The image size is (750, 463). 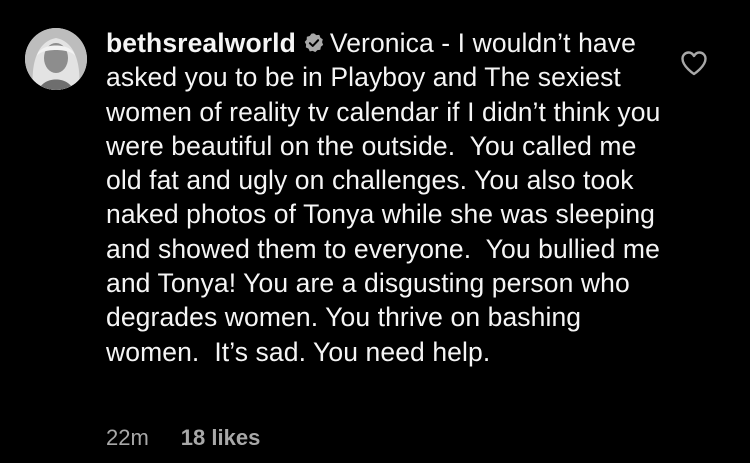 I want to click on avatar, so click(x=56, y=59).